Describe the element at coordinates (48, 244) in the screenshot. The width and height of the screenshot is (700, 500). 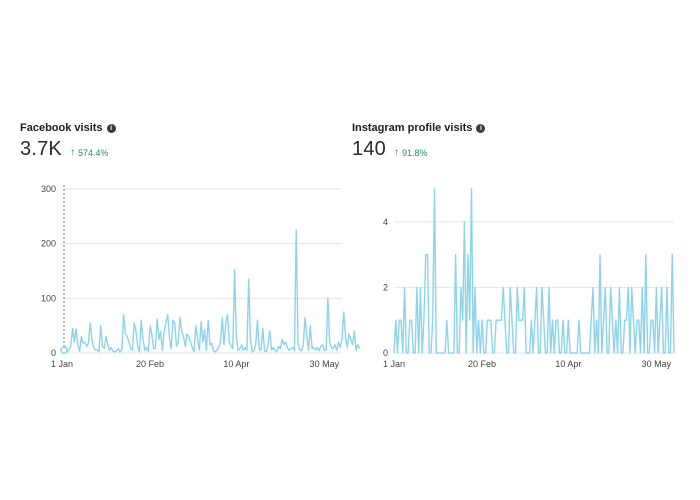
I see `y-tick-label: 200` at that location.